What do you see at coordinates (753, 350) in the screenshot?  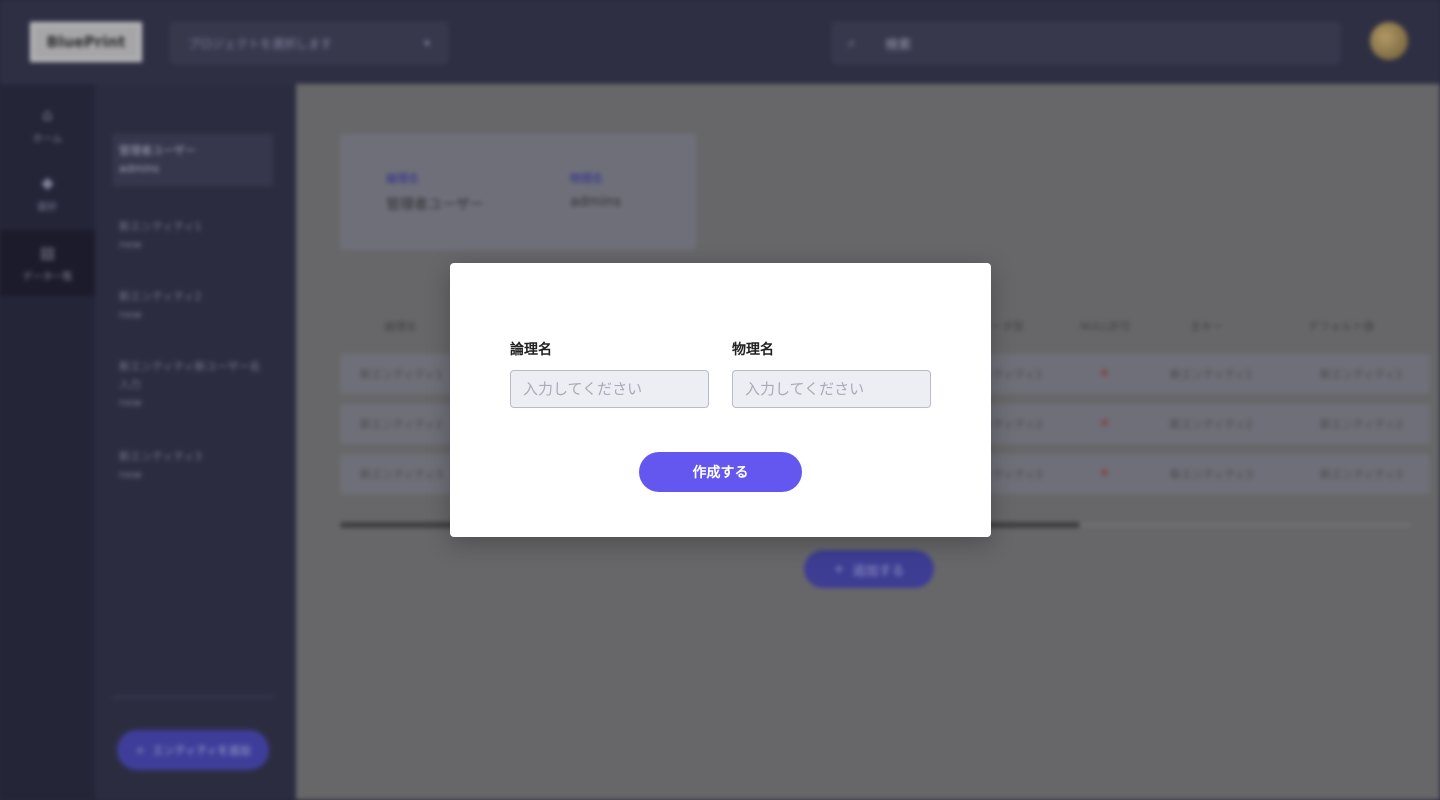 I see `physical-name-label: 物理名` at bounding box center [753, 350].